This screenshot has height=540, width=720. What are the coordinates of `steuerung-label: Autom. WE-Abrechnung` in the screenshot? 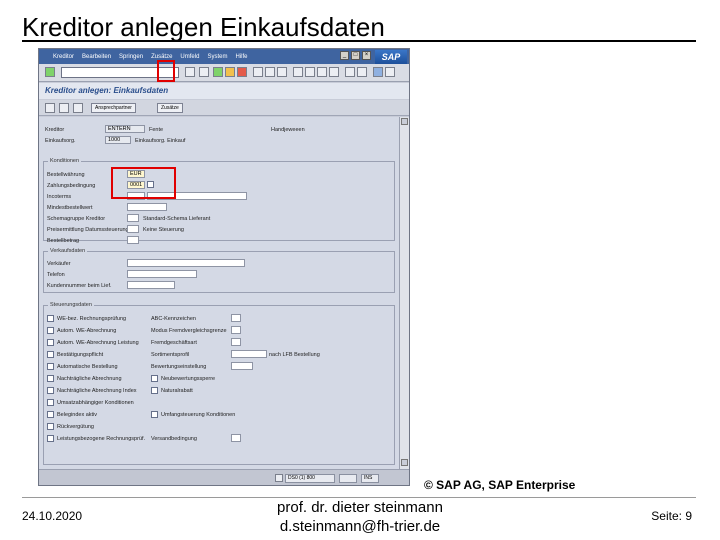 It's located at (87, 331).